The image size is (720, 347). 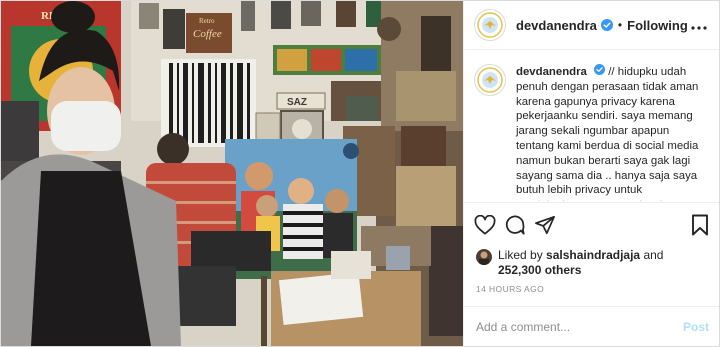 What do you see at coordinates (539, 270) in the screenshot?
I see `likes-count: 252,300 others` at bounding box center [539, 270].